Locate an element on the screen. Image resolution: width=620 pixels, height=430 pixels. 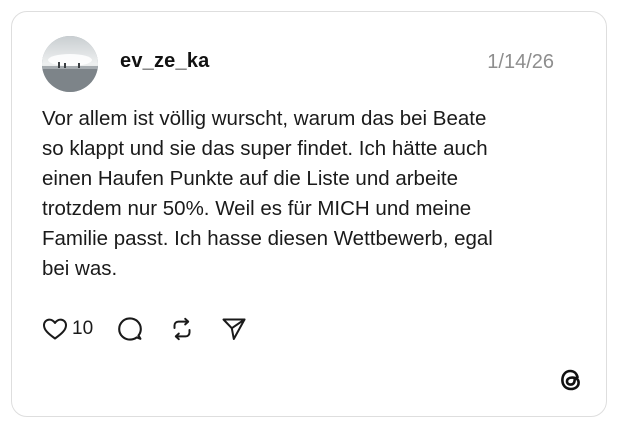
action-bar: 10 is located at coordinates (144, 329).